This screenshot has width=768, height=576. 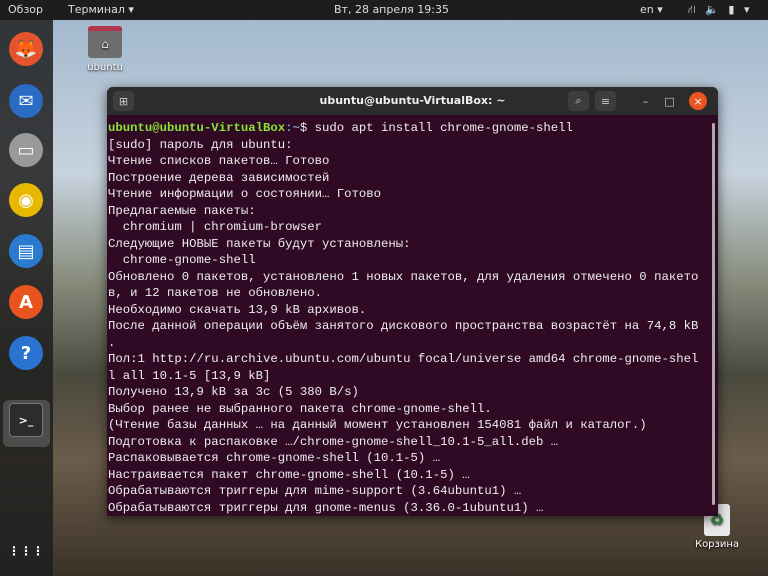 I want to click on minimize-button: –, so click(x=645, y=101).